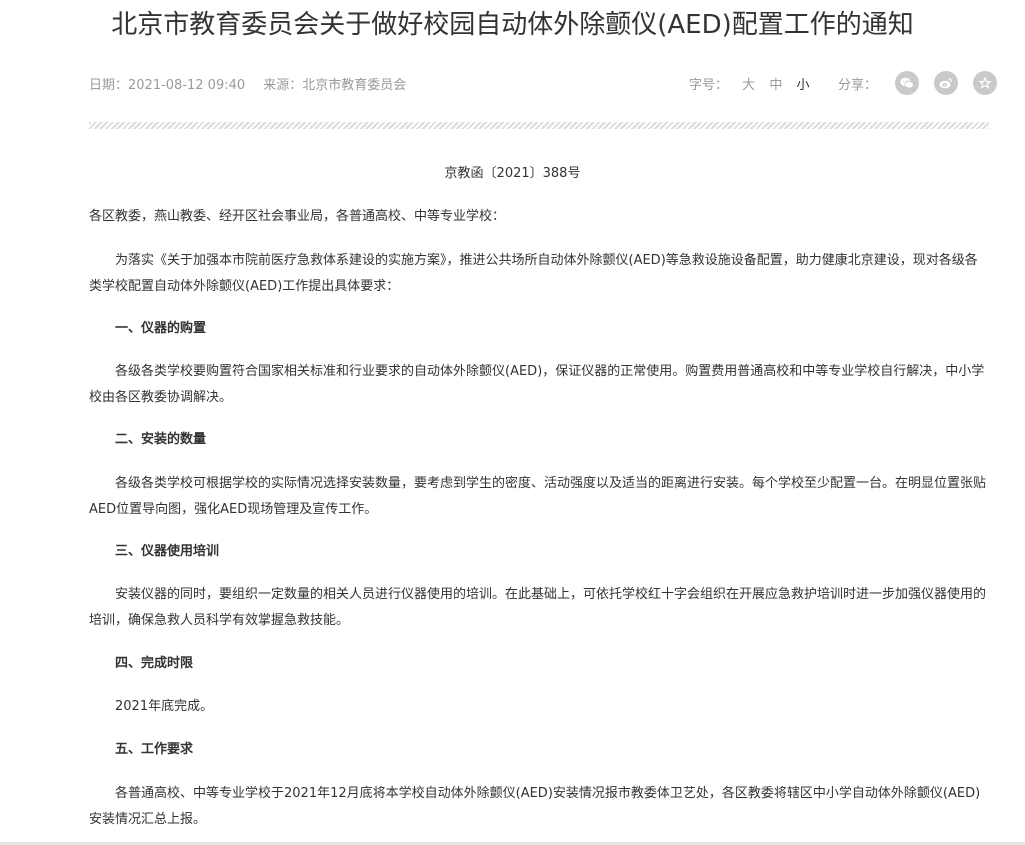 Image resolution: width=1025 pixels, height=845 pixels. What do you see at coordinates (512, 173) in the screenshot?
I see `document-number: 京教函〔2021〕388号` at bounding box center [512, 173].